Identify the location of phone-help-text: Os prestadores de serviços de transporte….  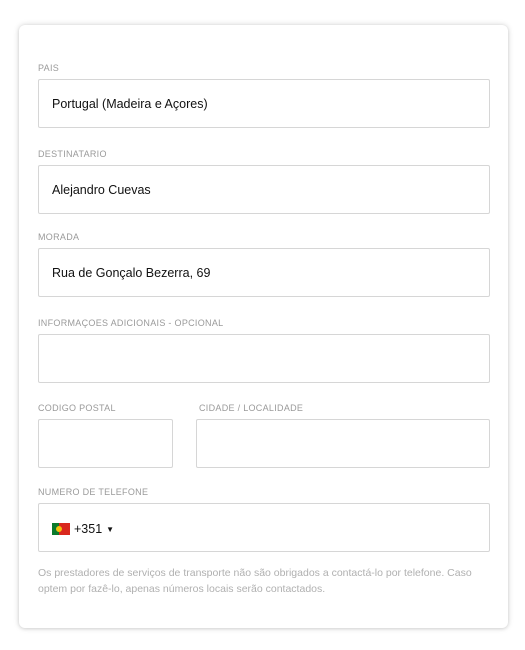
(255, 581).